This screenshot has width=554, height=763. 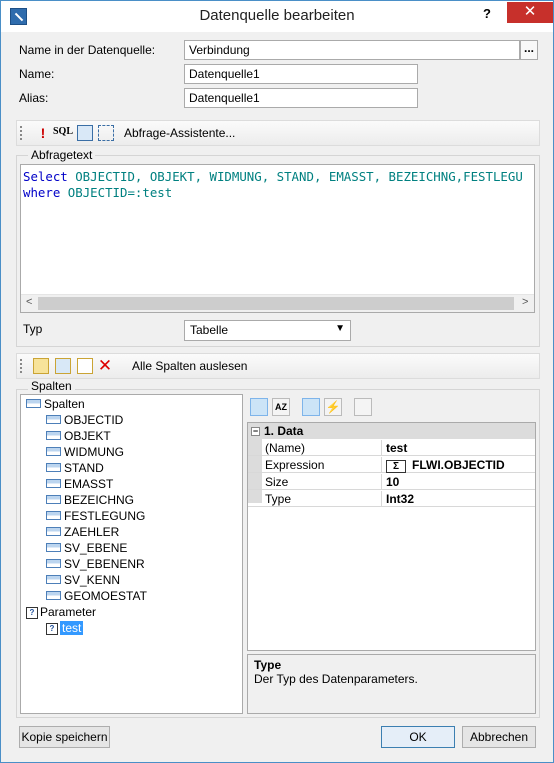 I want to click on tree-item-column: OBJEKT, so click(x=78, y=436).